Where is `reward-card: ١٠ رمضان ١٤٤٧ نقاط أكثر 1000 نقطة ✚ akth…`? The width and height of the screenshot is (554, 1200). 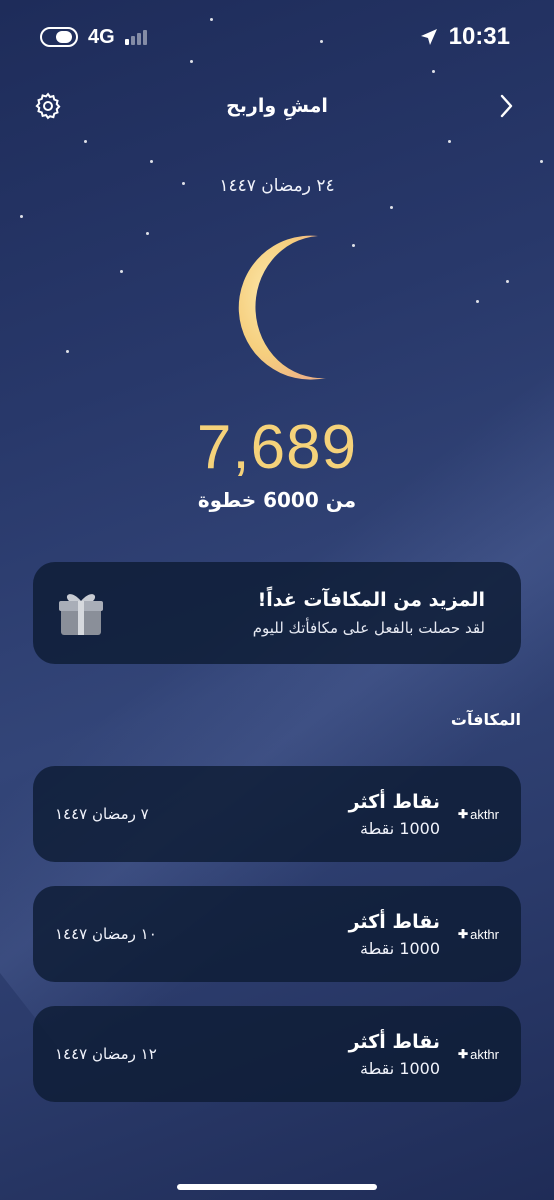
reward-card: ١٠ رمضان ١٤٤٧ نقاط أكثر 1000 نقطة ✚ akth… is located at coordinates (277, 934).